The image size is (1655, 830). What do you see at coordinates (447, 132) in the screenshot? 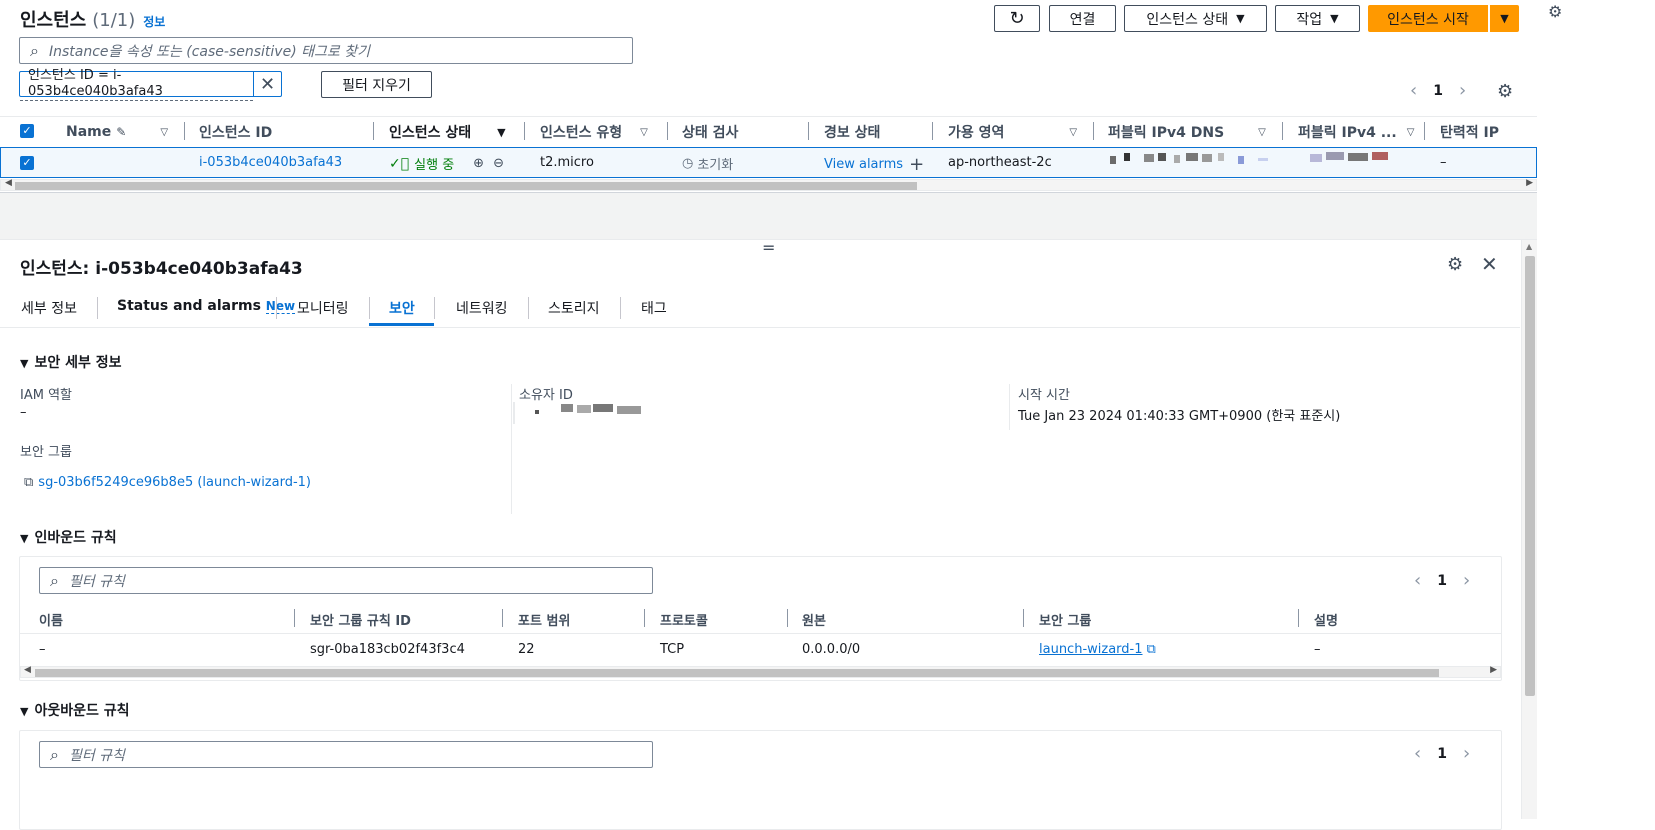
I see `col-instance-state: 인스턴스 상태 ▼` at bounding box center [447, 132].